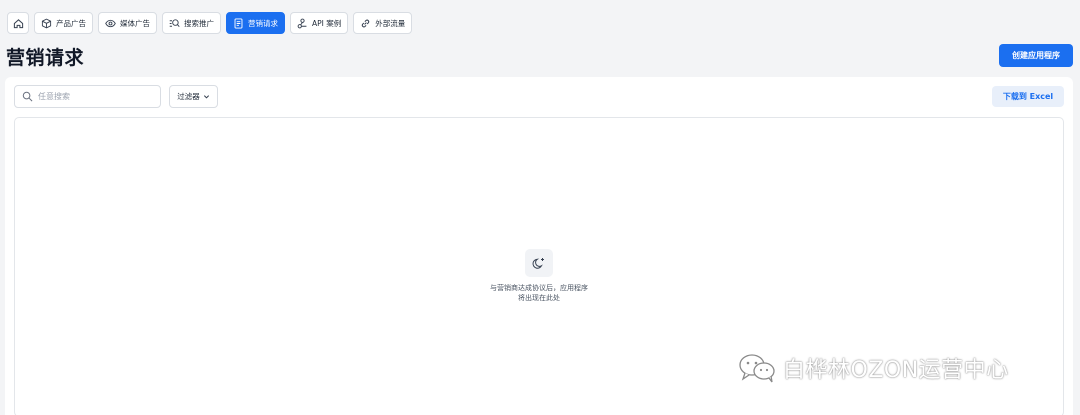 The width and height of the screenshot is (1080, 415). I want to click on tab-media-ads: 媒体广告, so click(127, 23).